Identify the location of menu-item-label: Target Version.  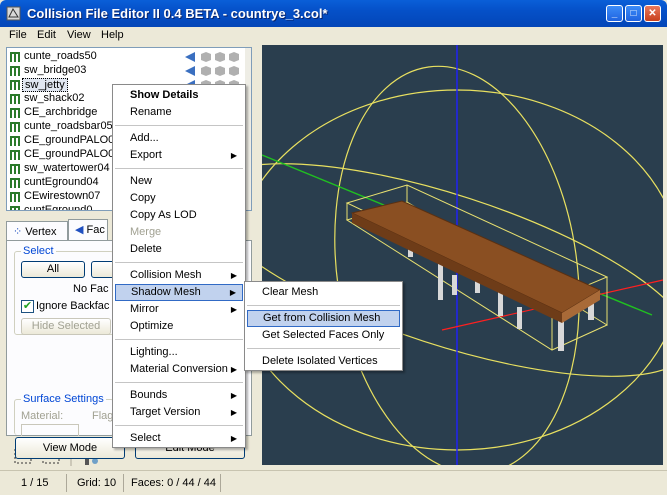
(165, 412).